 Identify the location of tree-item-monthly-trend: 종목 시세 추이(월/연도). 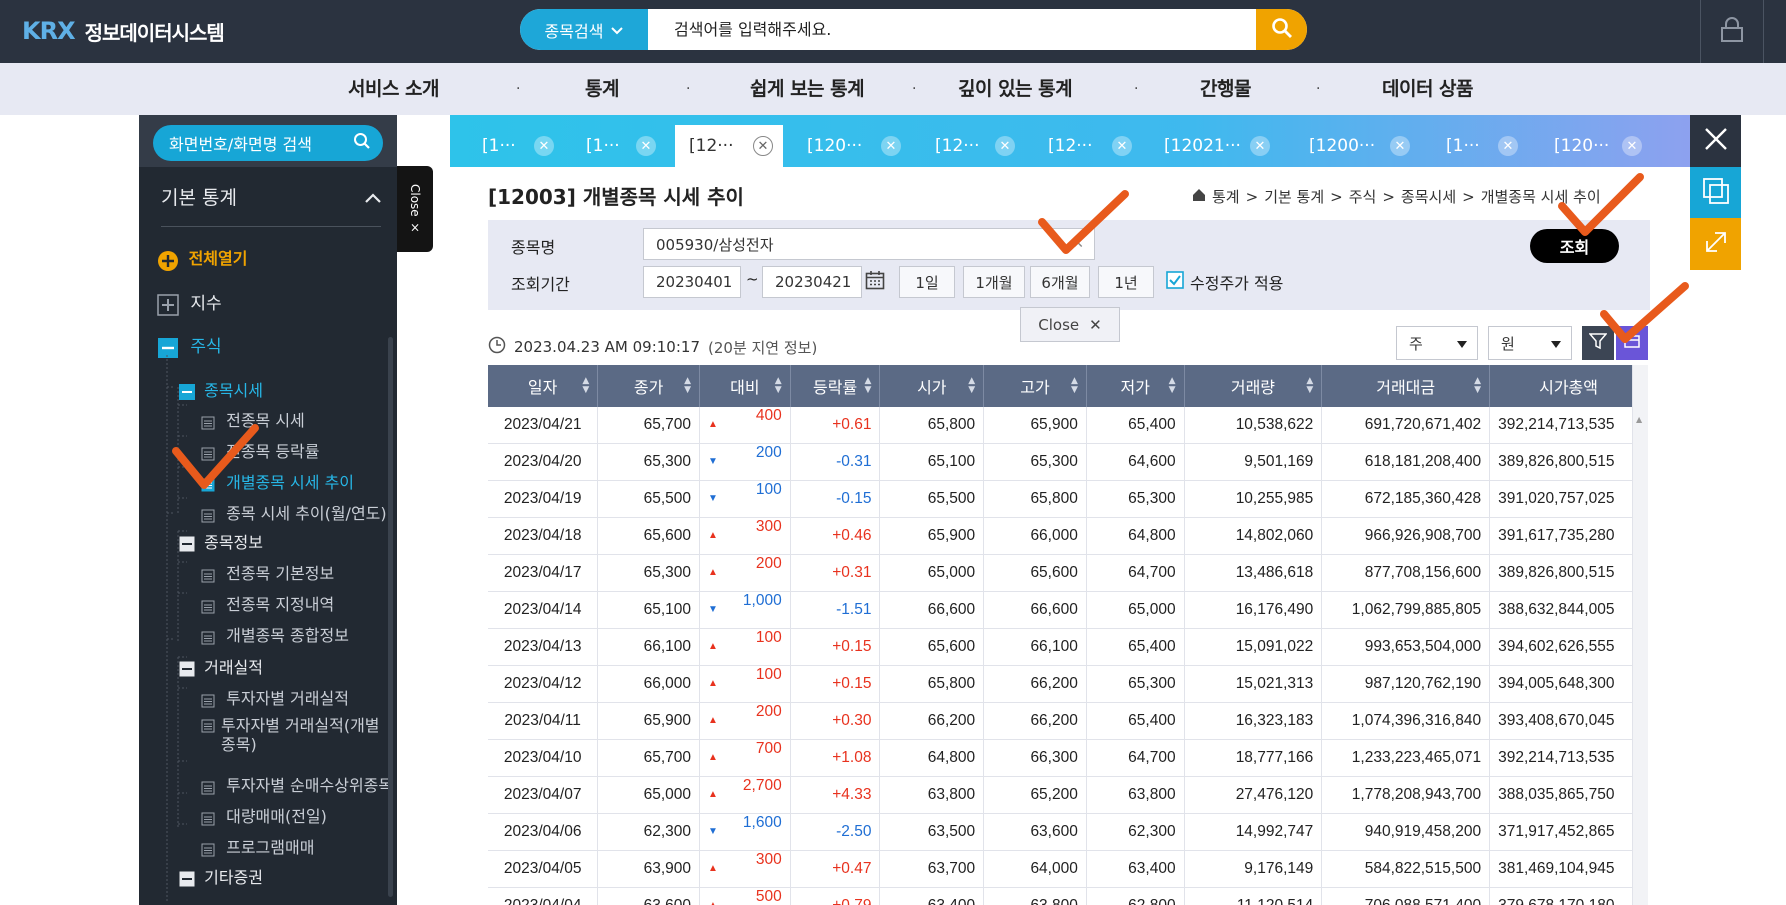
(294, 512).